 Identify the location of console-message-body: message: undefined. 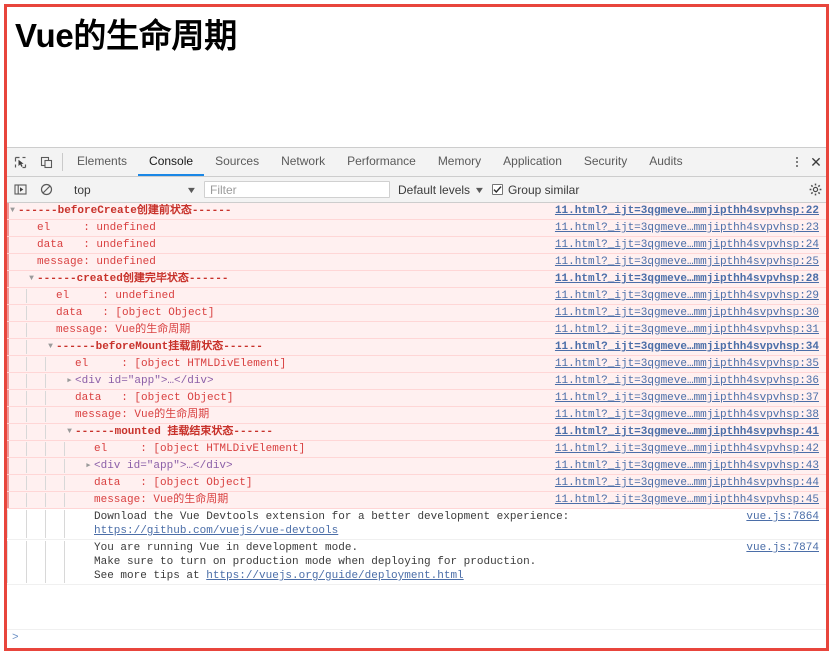
(277, 262).